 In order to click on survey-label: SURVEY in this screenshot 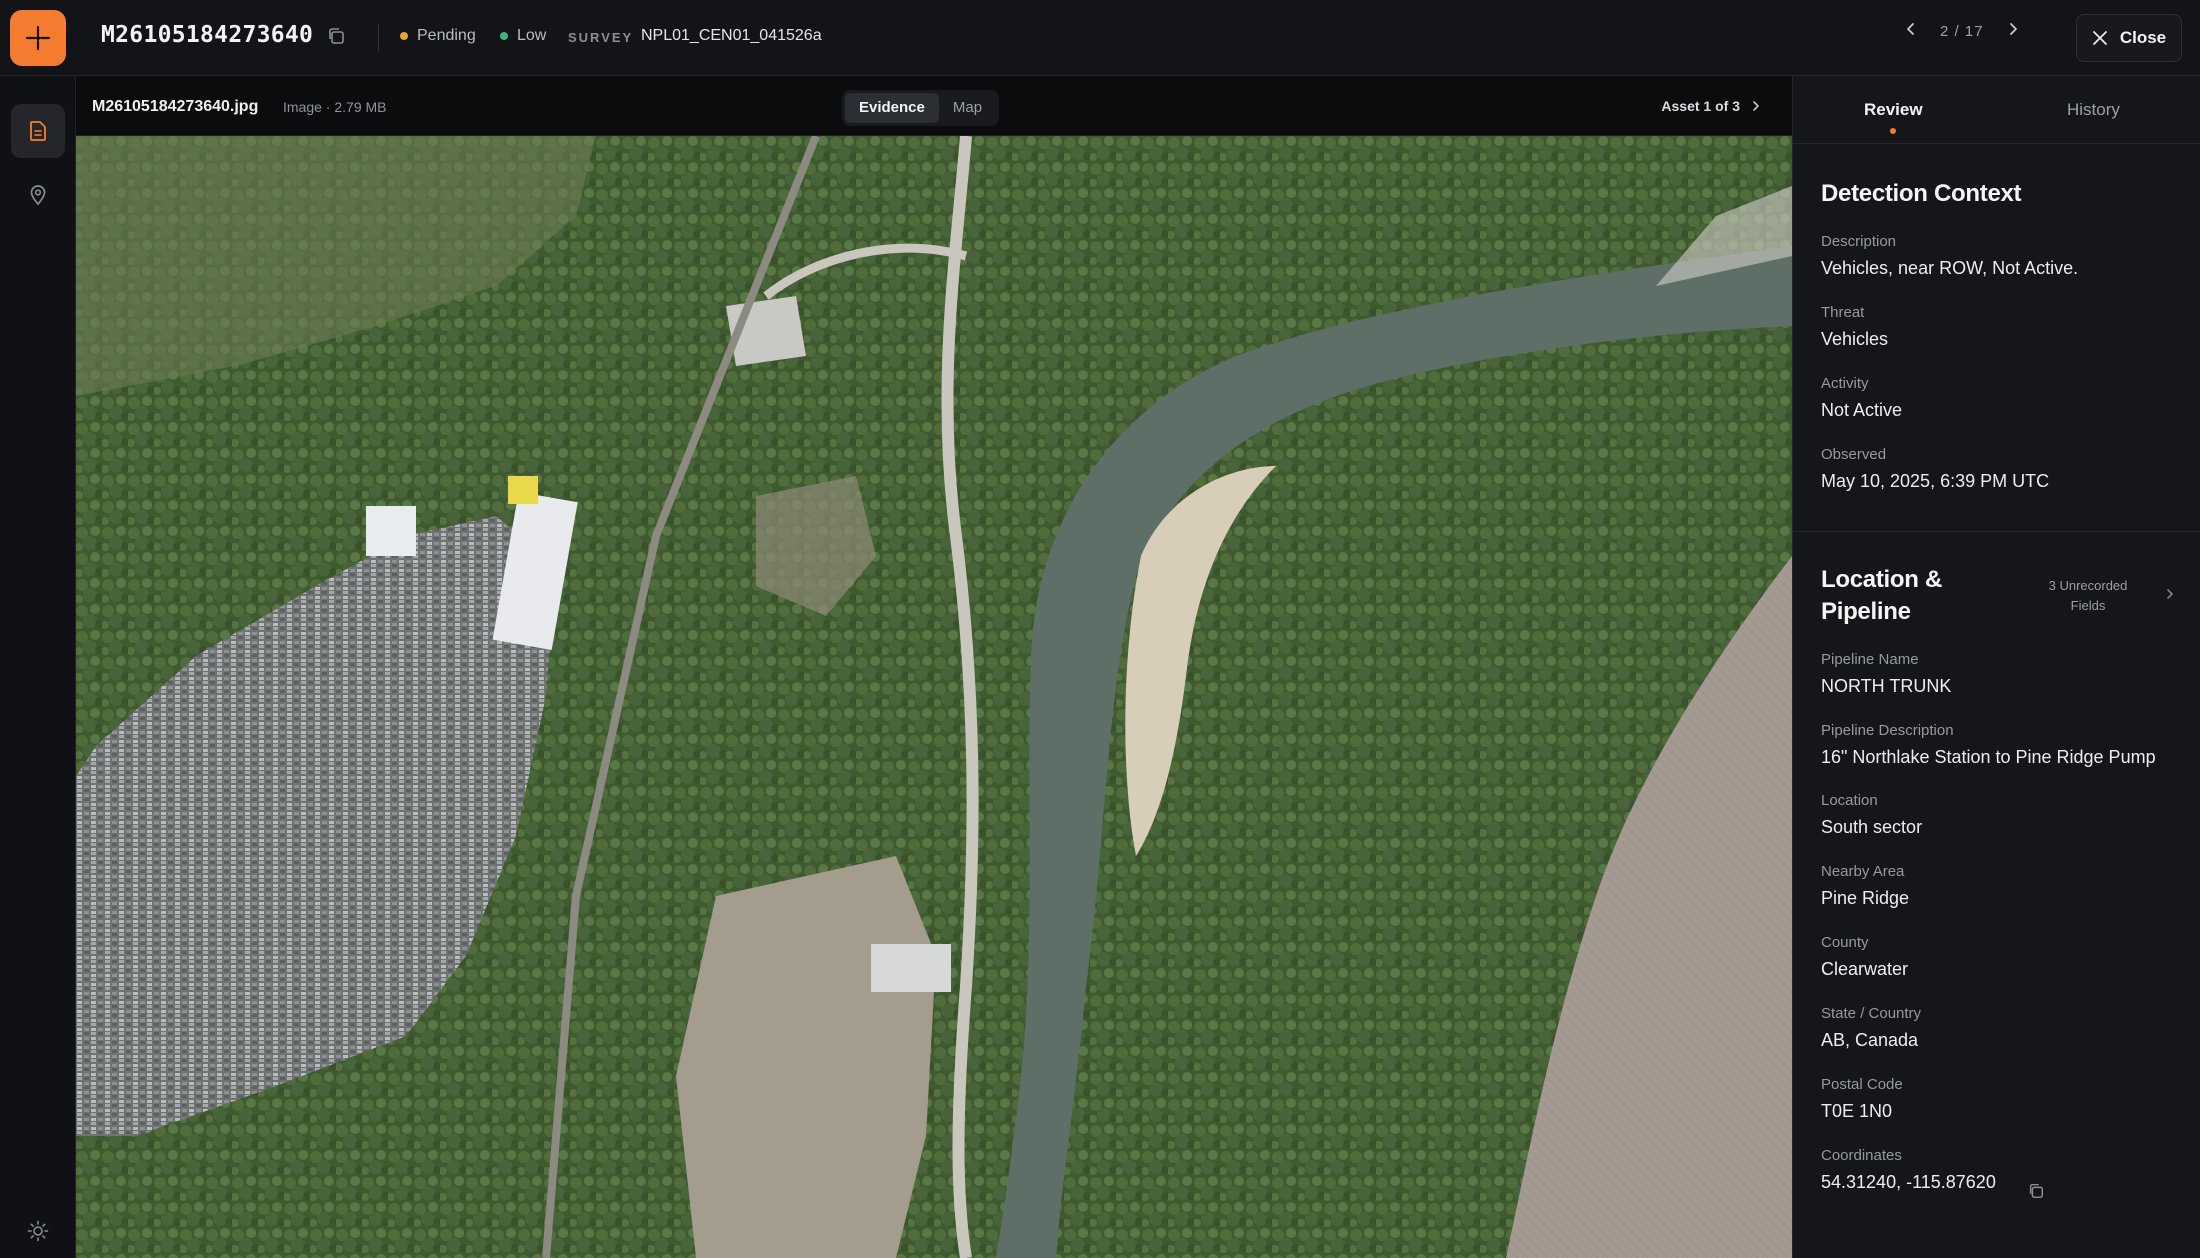, I will do `click(601, 37)`.